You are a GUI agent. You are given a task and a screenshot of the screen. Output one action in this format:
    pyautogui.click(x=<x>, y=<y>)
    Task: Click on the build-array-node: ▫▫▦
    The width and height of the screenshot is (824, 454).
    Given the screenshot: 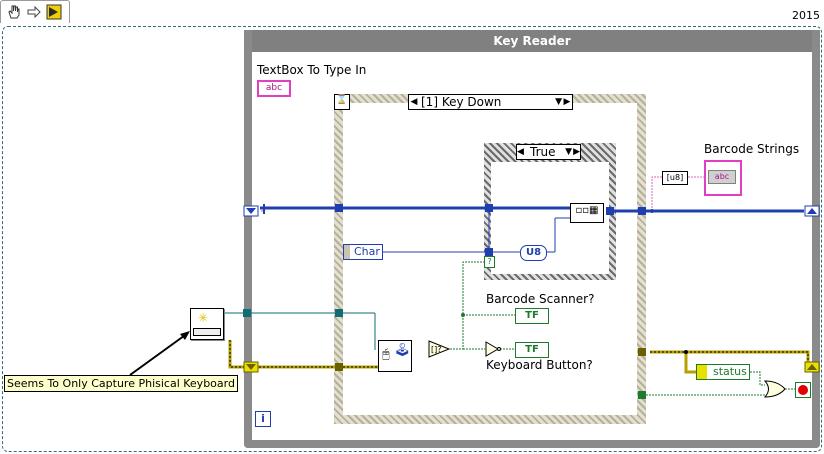 What is the action you would take?
    pyautogui.click(x=587, y=213)
    